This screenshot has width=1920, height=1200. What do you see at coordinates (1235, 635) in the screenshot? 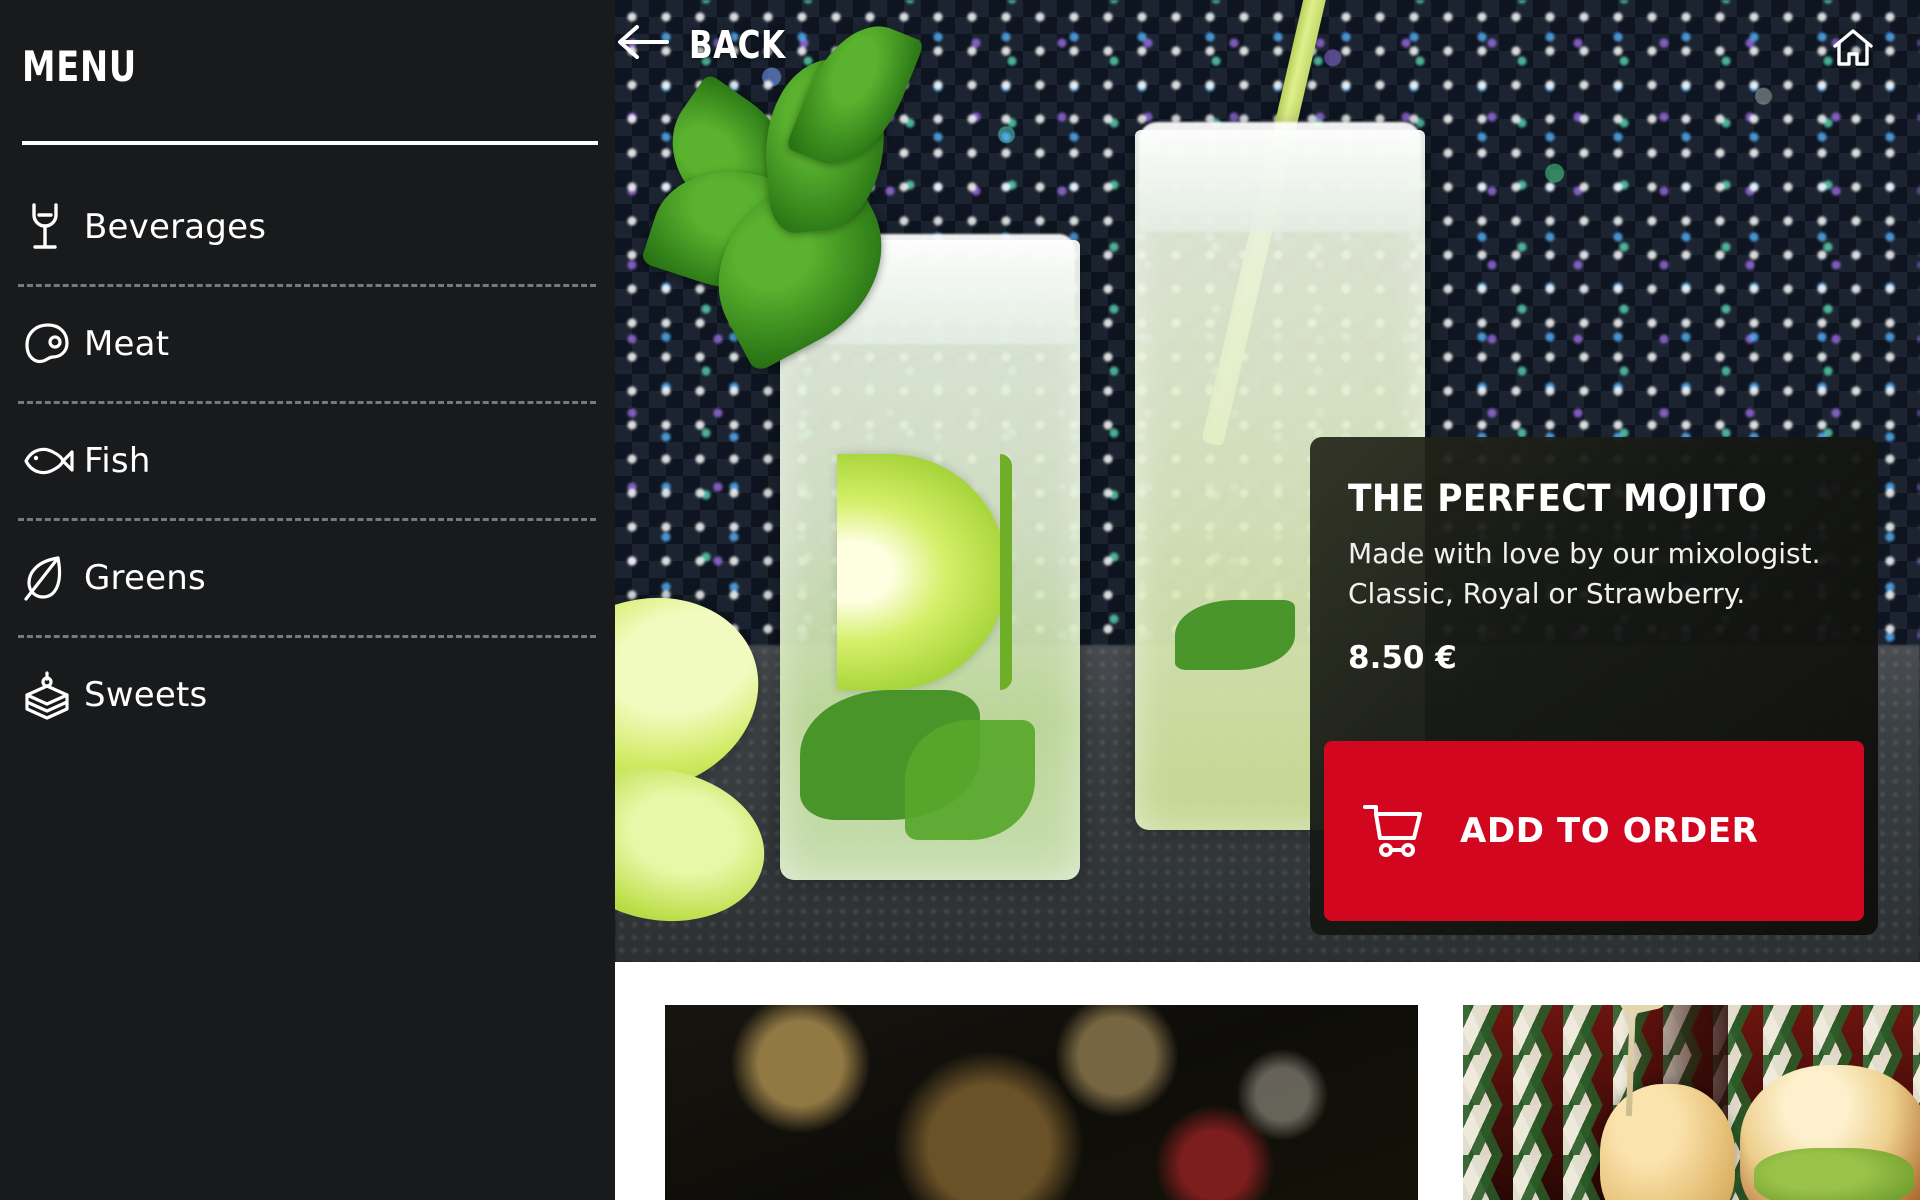
I see `mint-in-glass-back` at bounding box center [1235, 635].